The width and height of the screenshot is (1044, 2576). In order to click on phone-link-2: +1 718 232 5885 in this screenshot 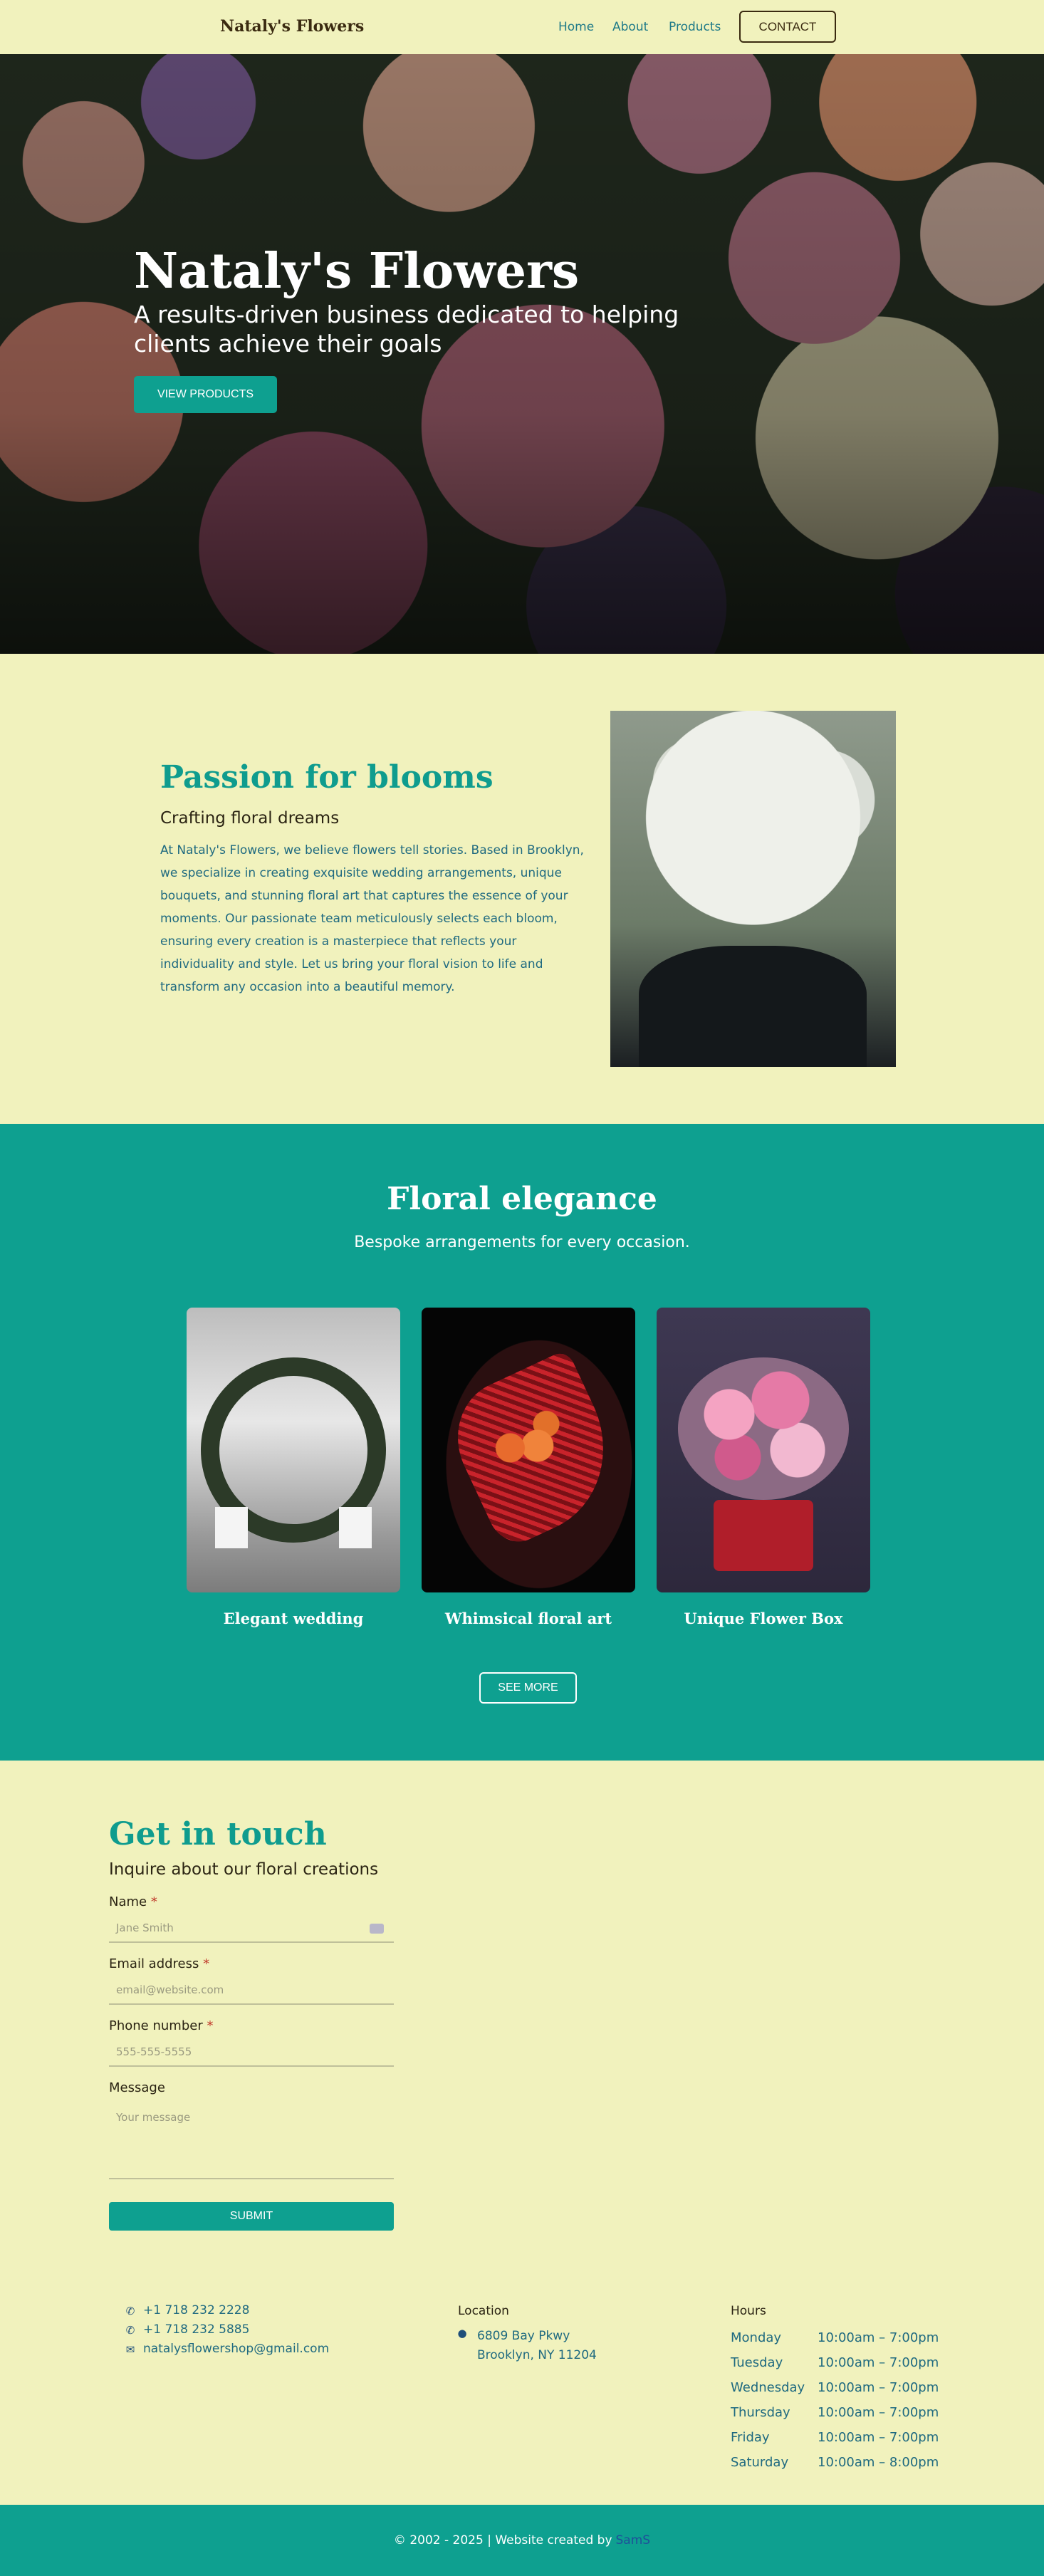, I will do `click(196, 2329)`.